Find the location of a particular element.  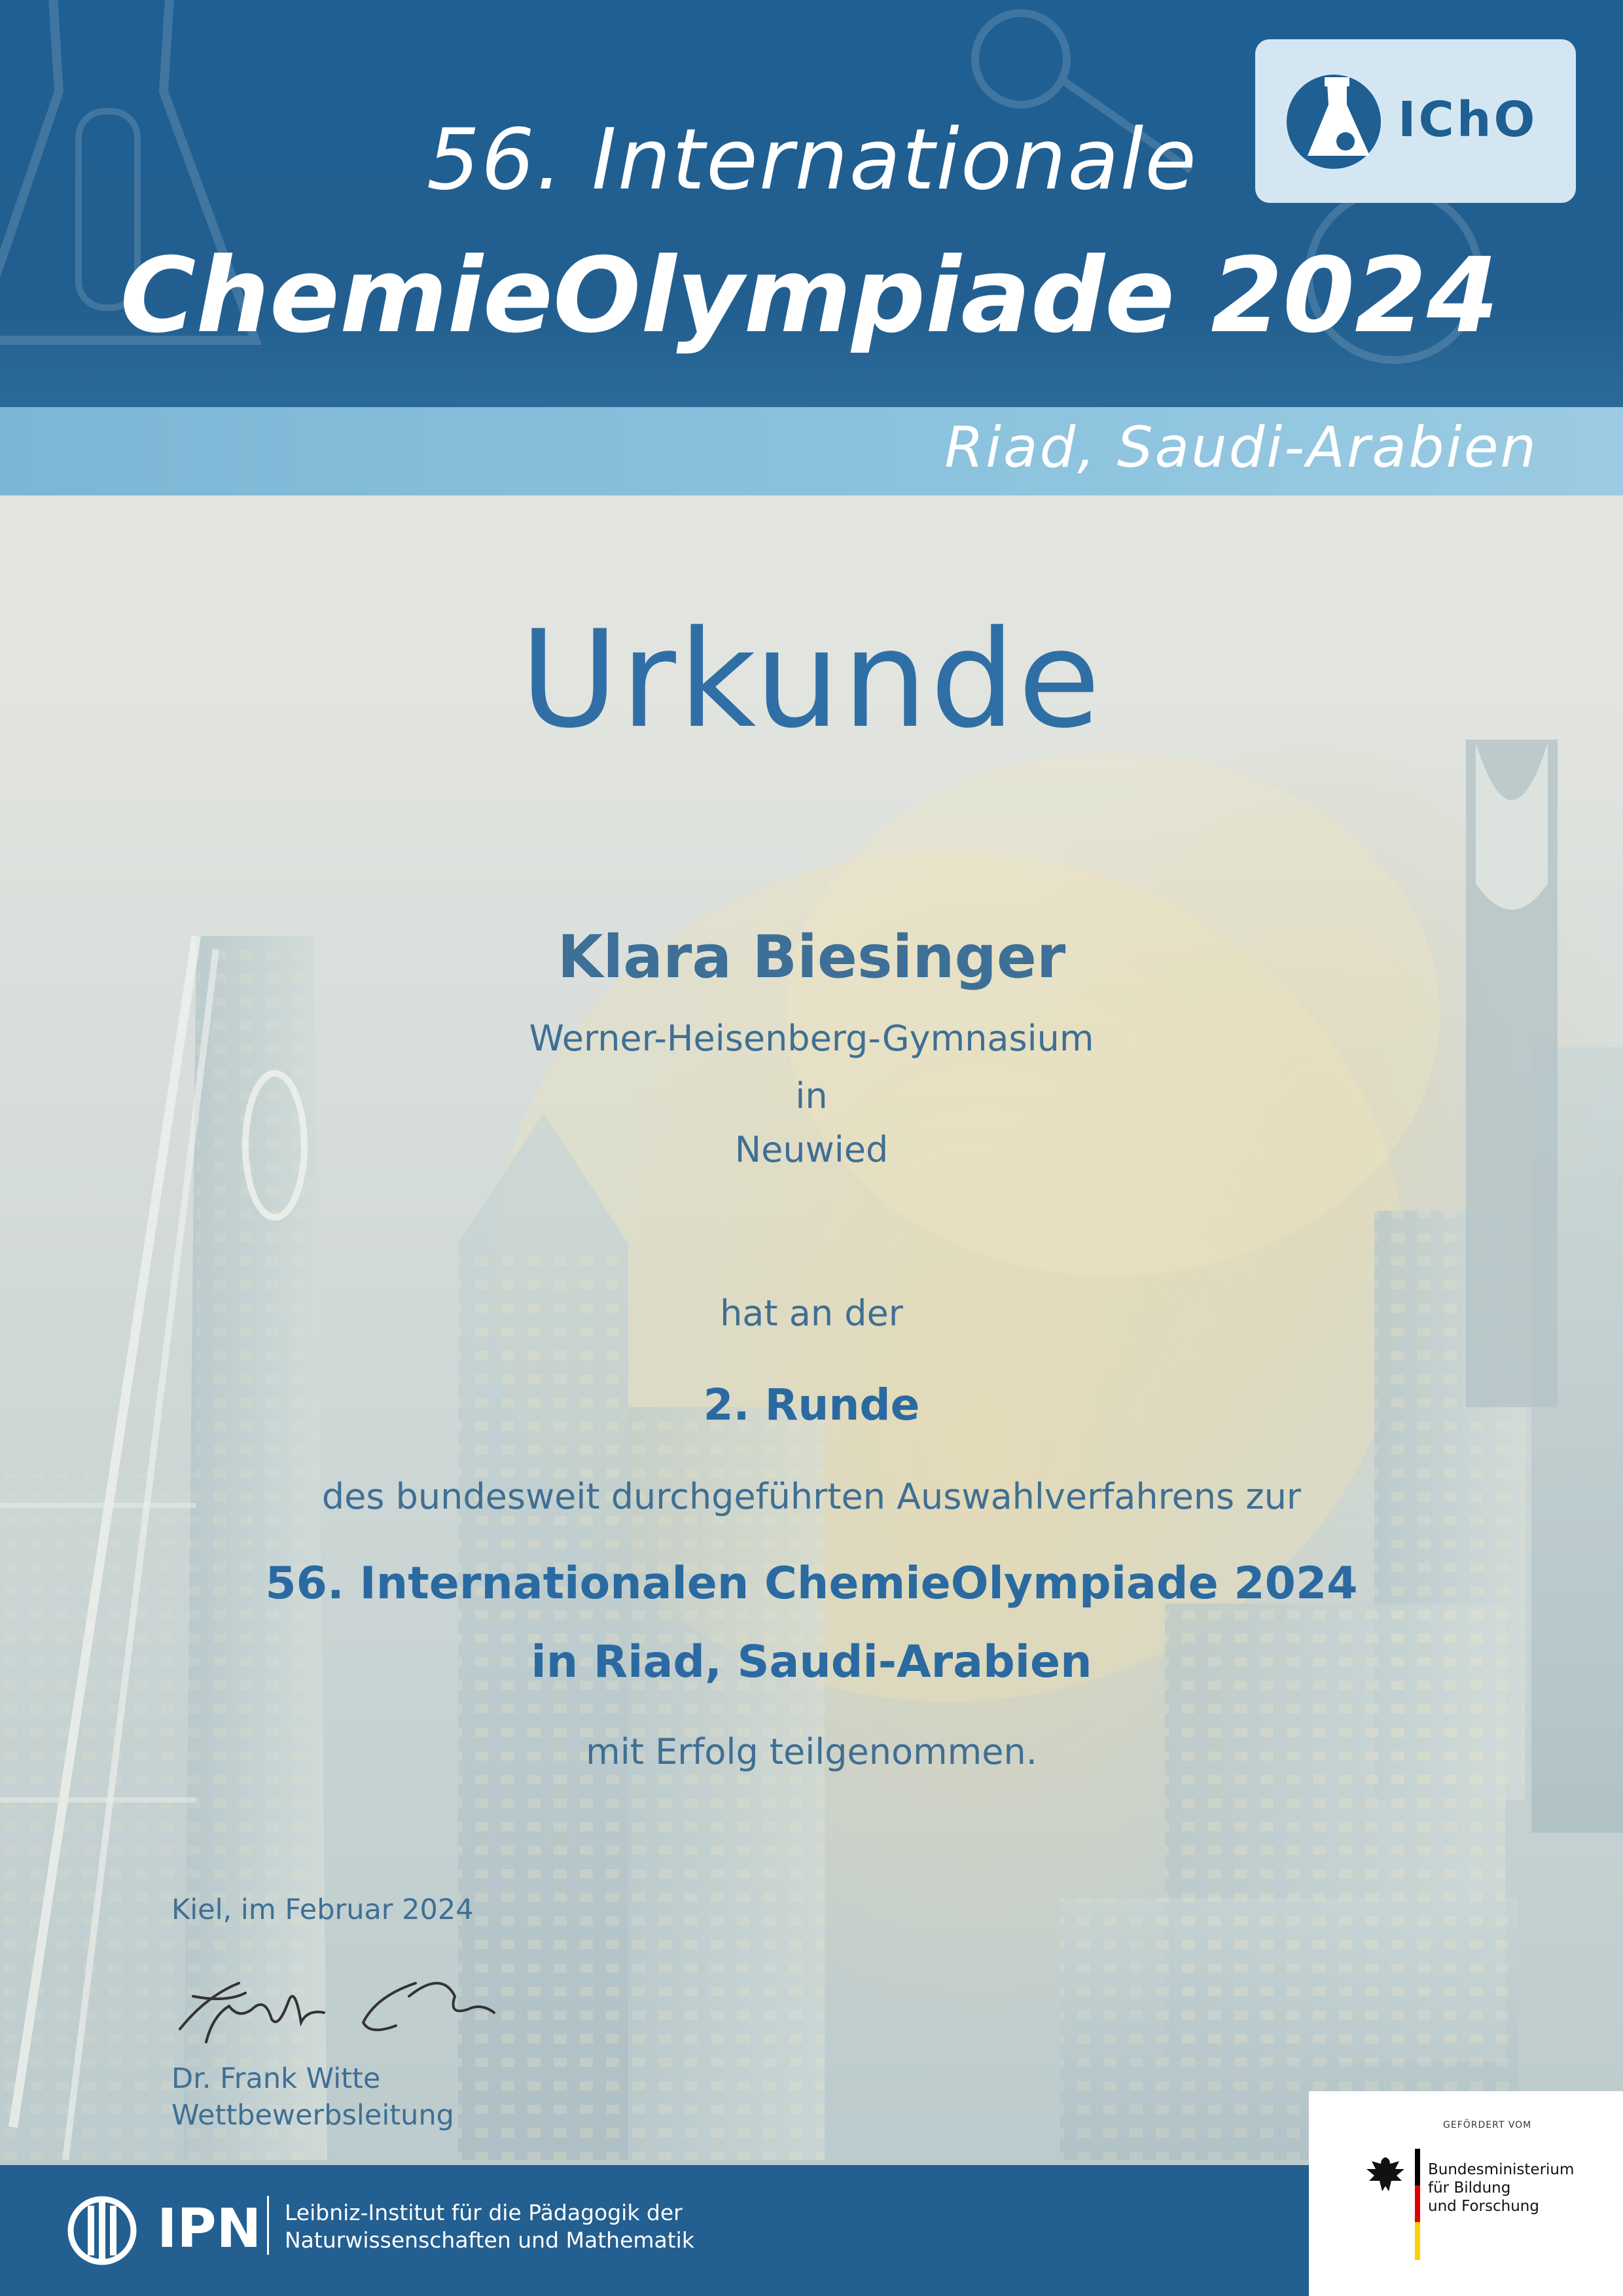

event-name: 56. Internationalen ChemieOlympiade 2024 is located at coordinates (811, 1583).